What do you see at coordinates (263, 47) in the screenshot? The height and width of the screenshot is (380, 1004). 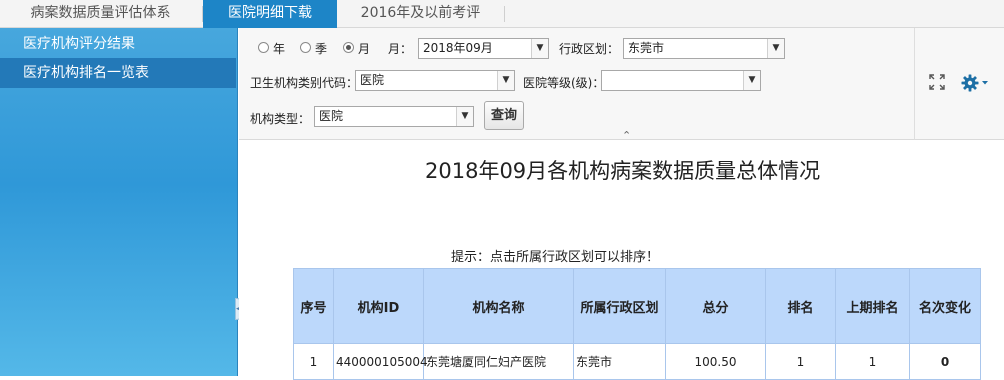 I see `radio-year` at bounding box center [263, 47].